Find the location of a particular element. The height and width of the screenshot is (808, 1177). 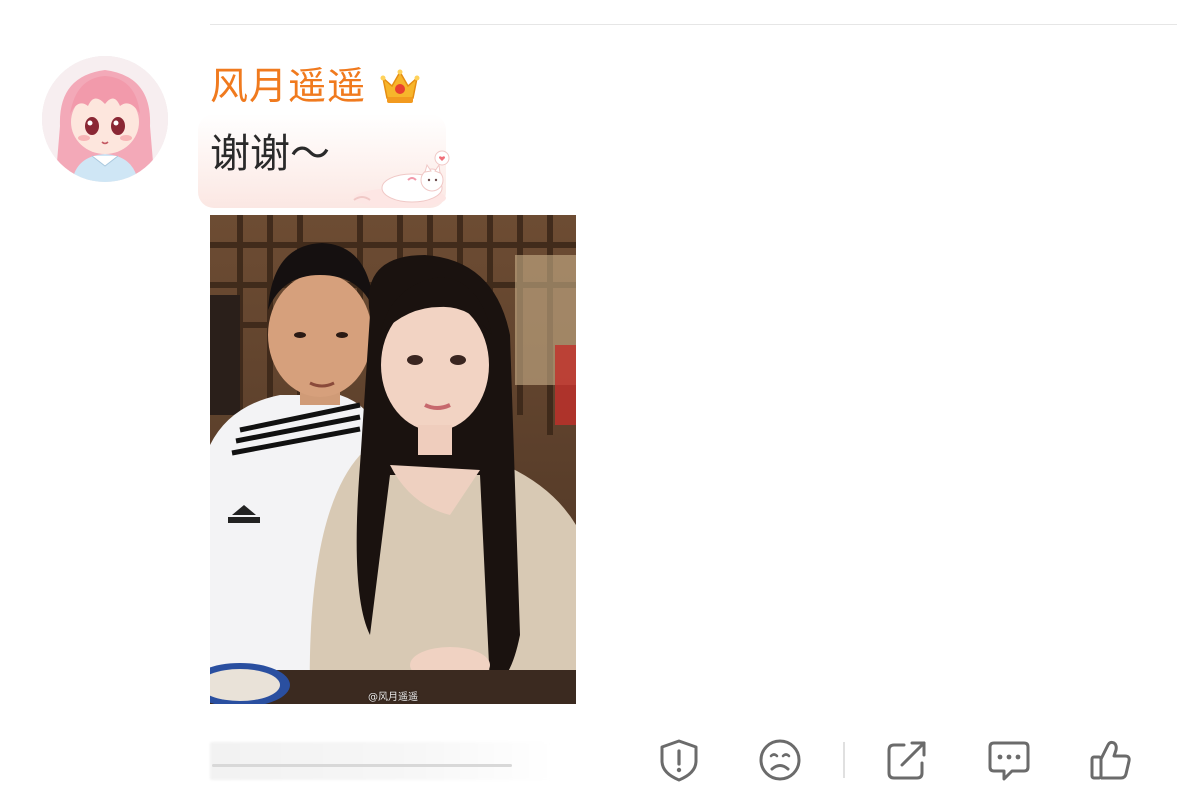

footer-line is located at coordinates (362, 765).